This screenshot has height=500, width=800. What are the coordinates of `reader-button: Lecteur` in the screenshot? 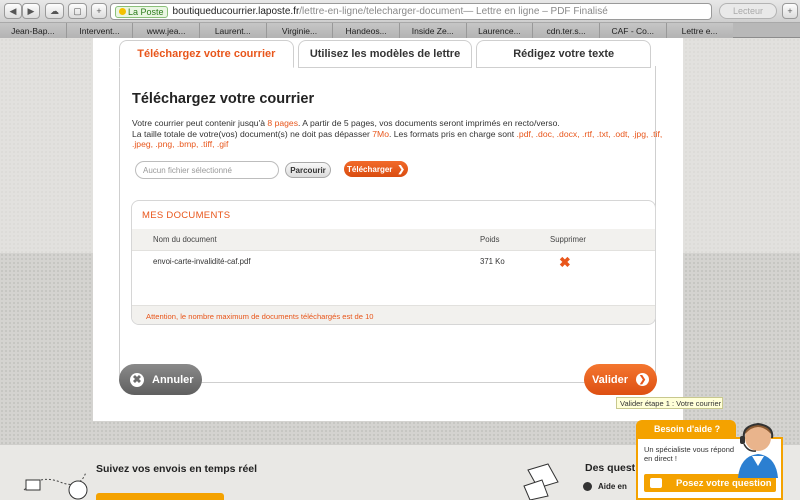 It's located at (748, 11).